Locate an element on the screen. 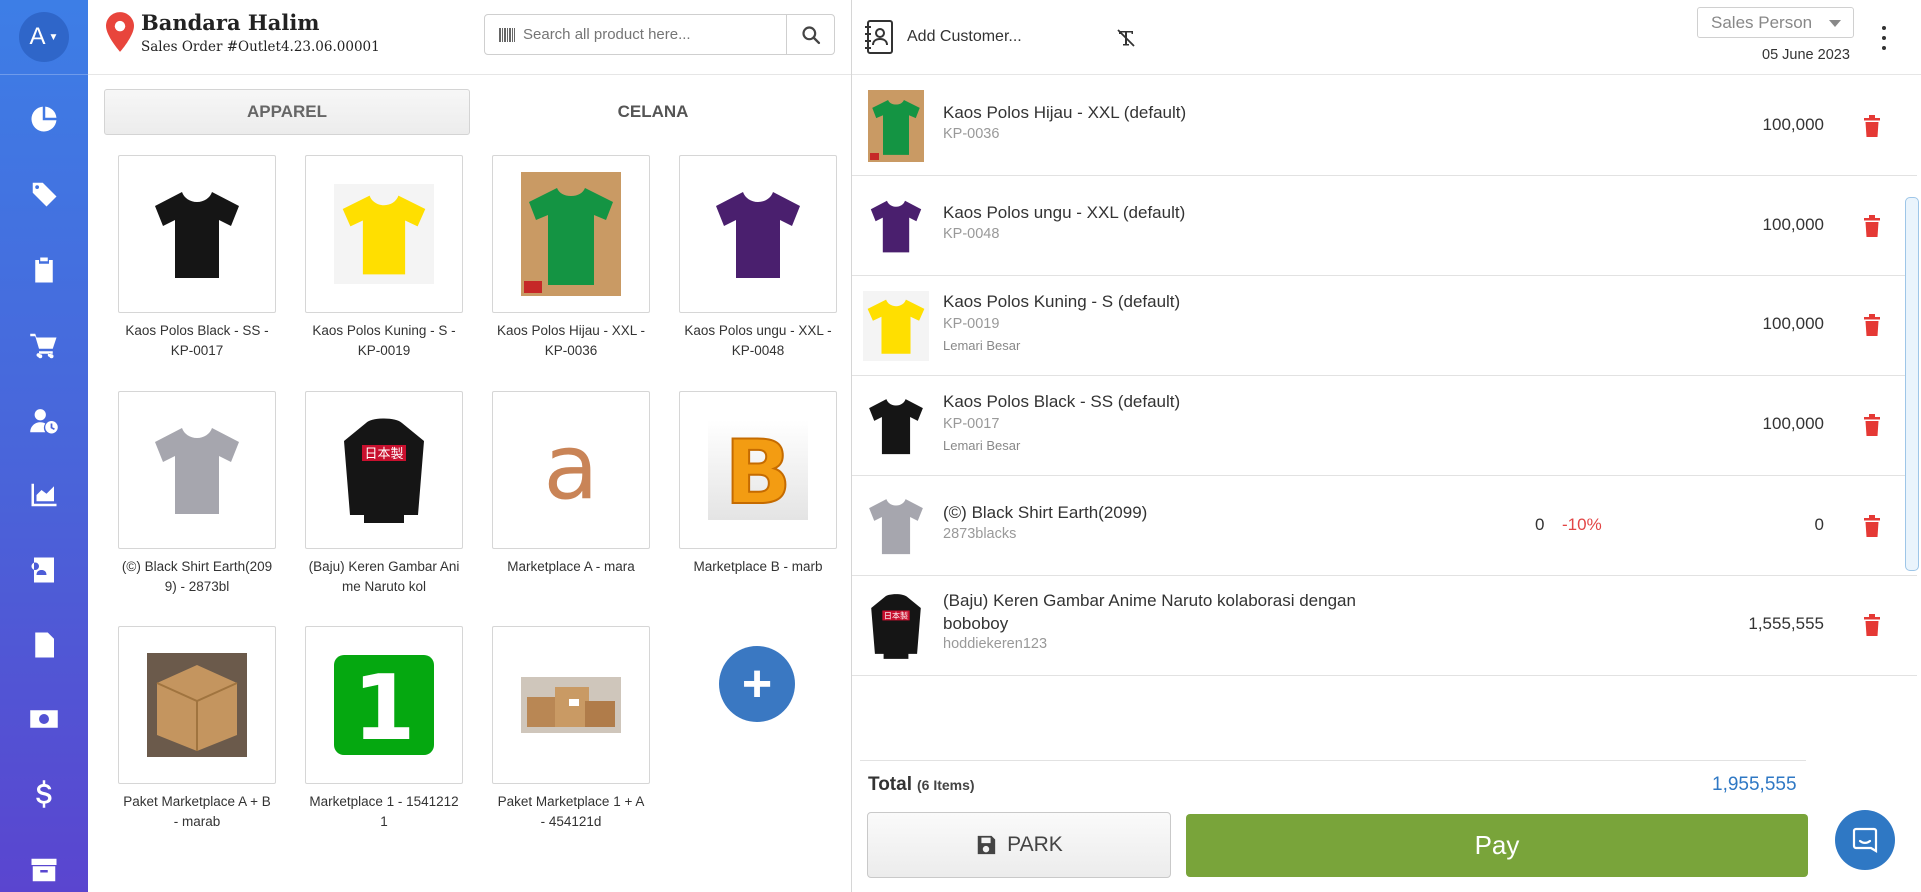 The image size is (1921, 892). product-card: Kaos Polos Kuning - S - KP-0019 is located at coordinates (384, 258).